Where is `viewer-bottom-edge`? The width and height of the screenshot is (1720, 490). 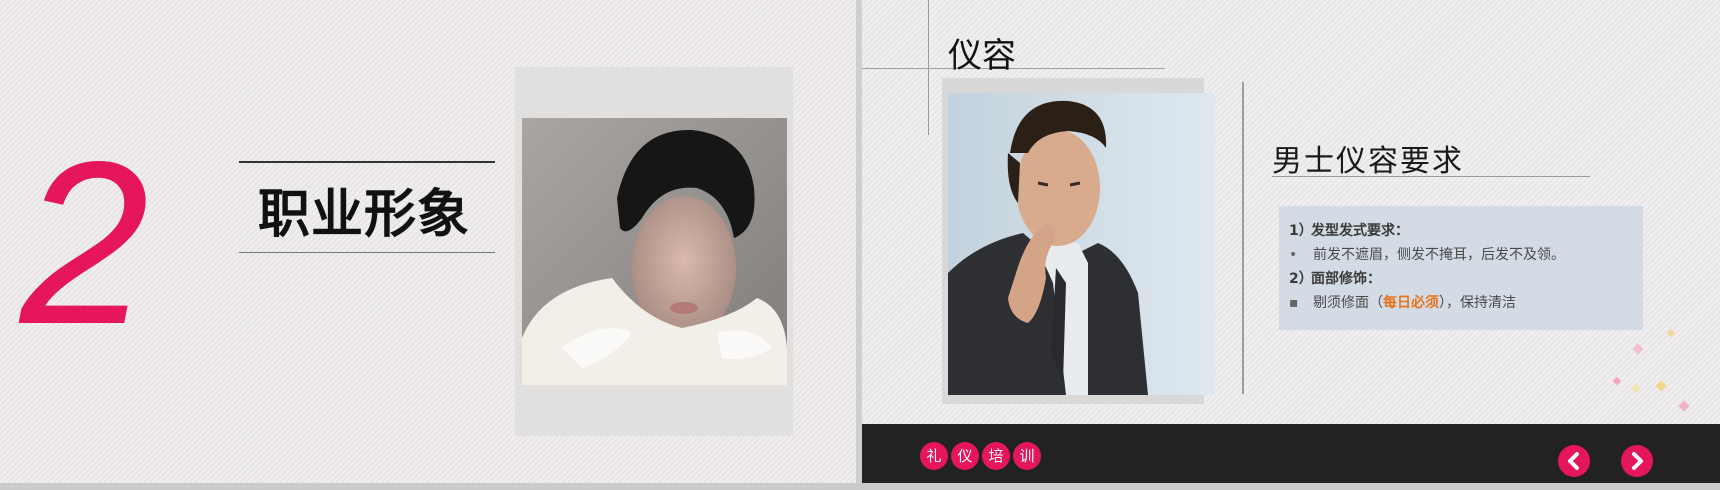 viewer-bottom-edge is located at coordinates (860, 486).